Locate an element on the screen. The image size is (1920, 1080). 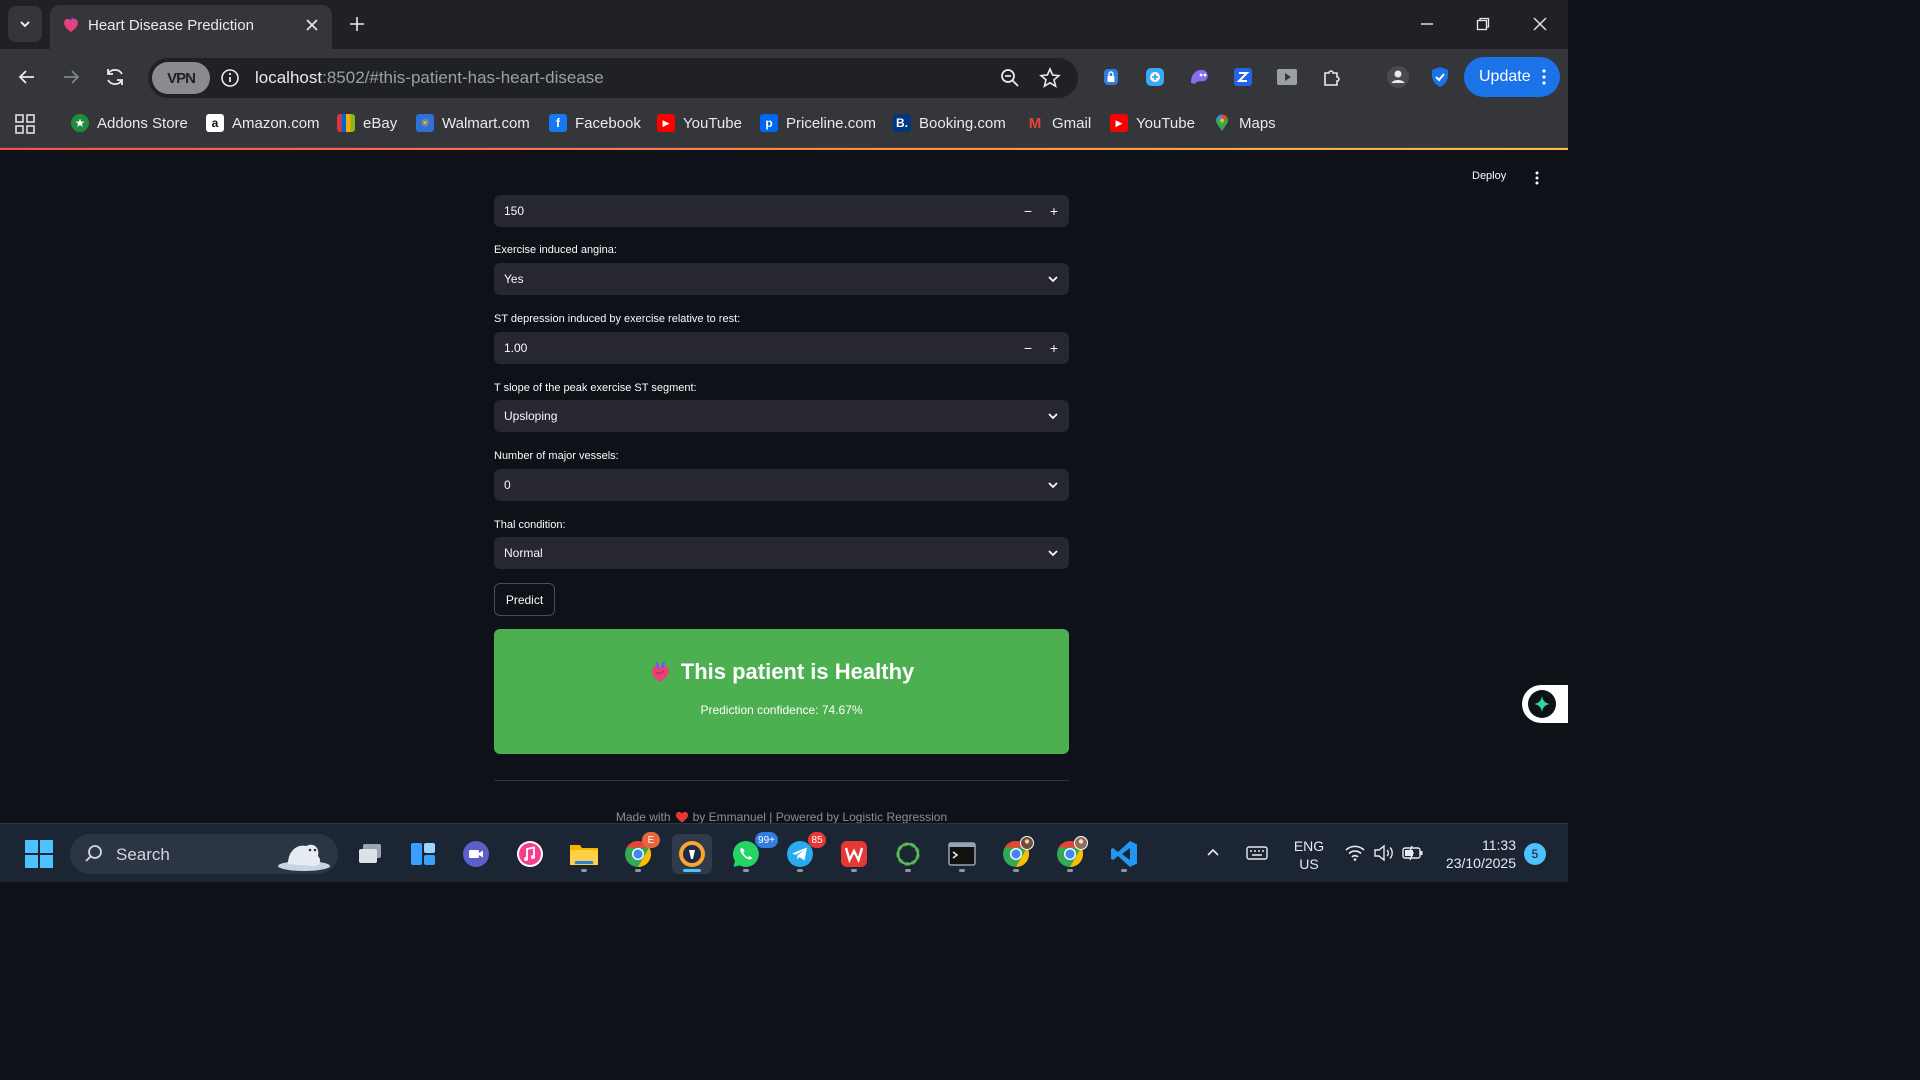
vscode-app is located at coordinates (1124, 854).